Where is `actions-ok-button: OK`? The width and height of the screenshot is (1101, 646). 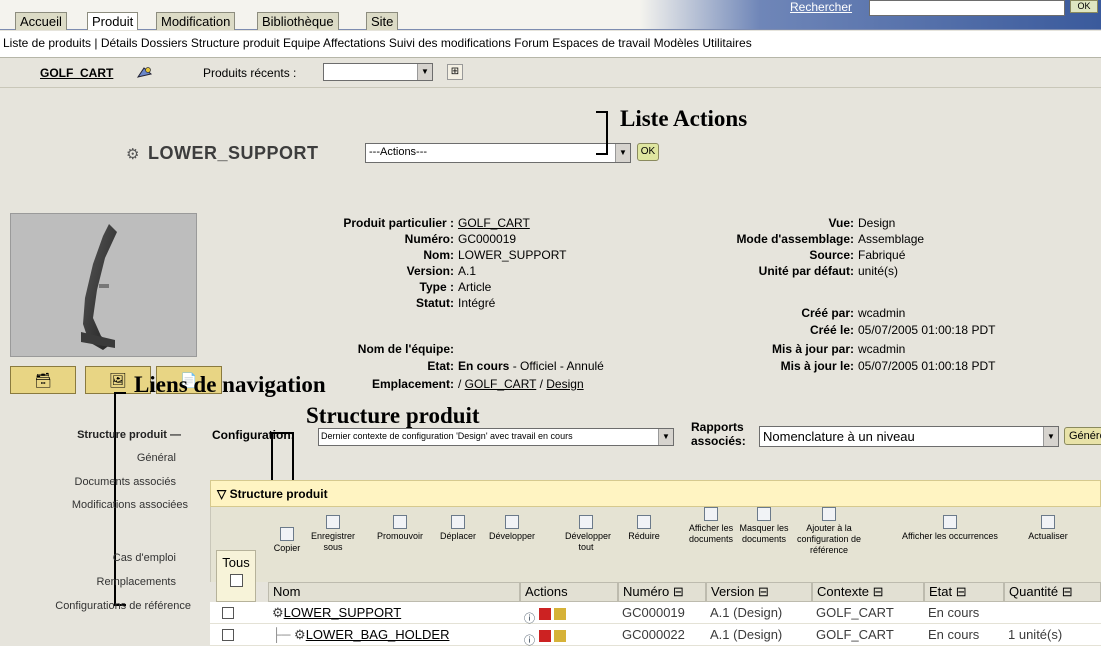
actions-ok-button: OK is located at coordinates (648, 152).